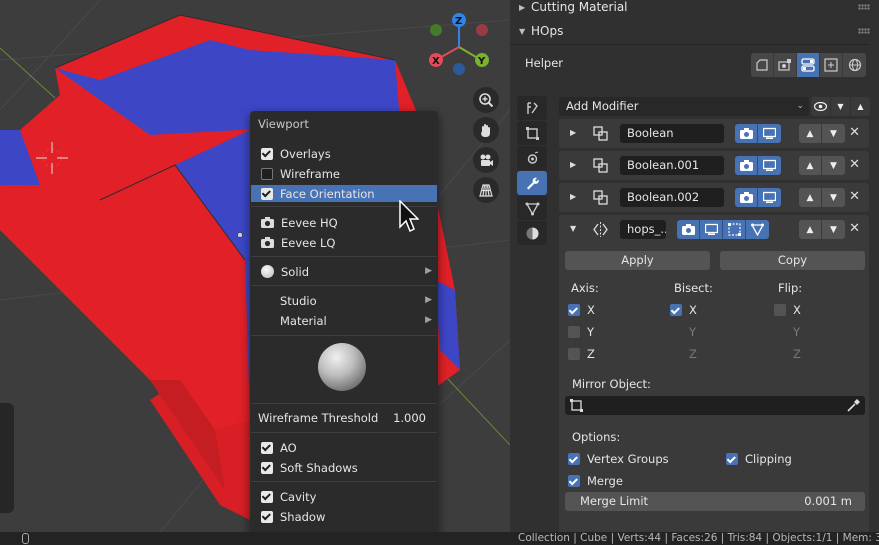 The height and width of the screenshot is (545, 879). I want to click on copy-button: Copy, so click(792, 260).